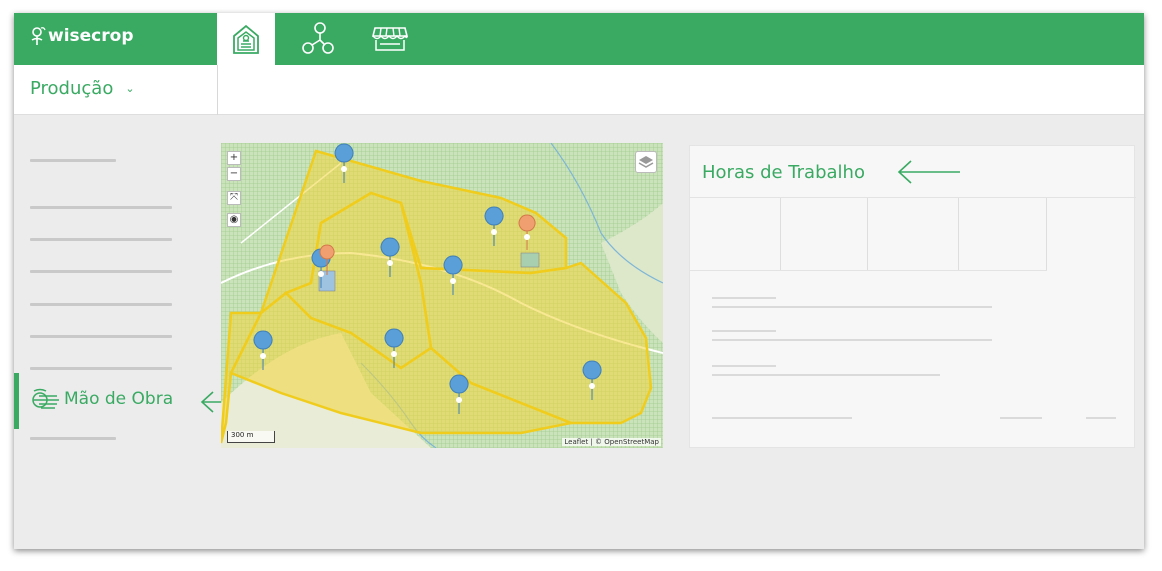 This screenshot has height=571, width=1162. I want to click on pointer-arrow-icon, so click(928, 172).